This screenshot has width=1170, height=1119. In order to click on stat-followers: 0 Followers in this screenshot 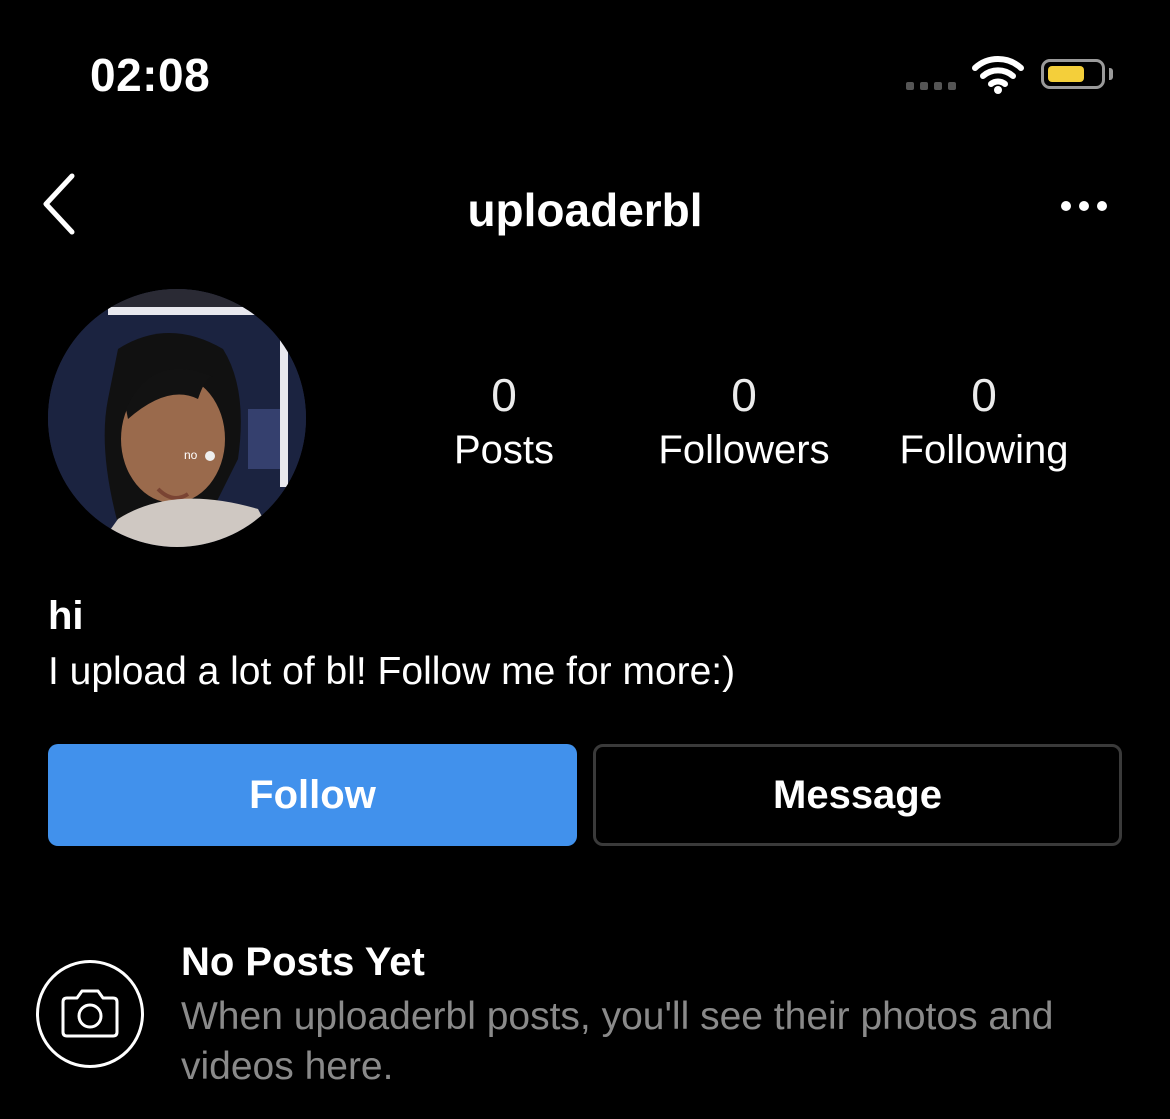, I will do `click(744, 421)`.